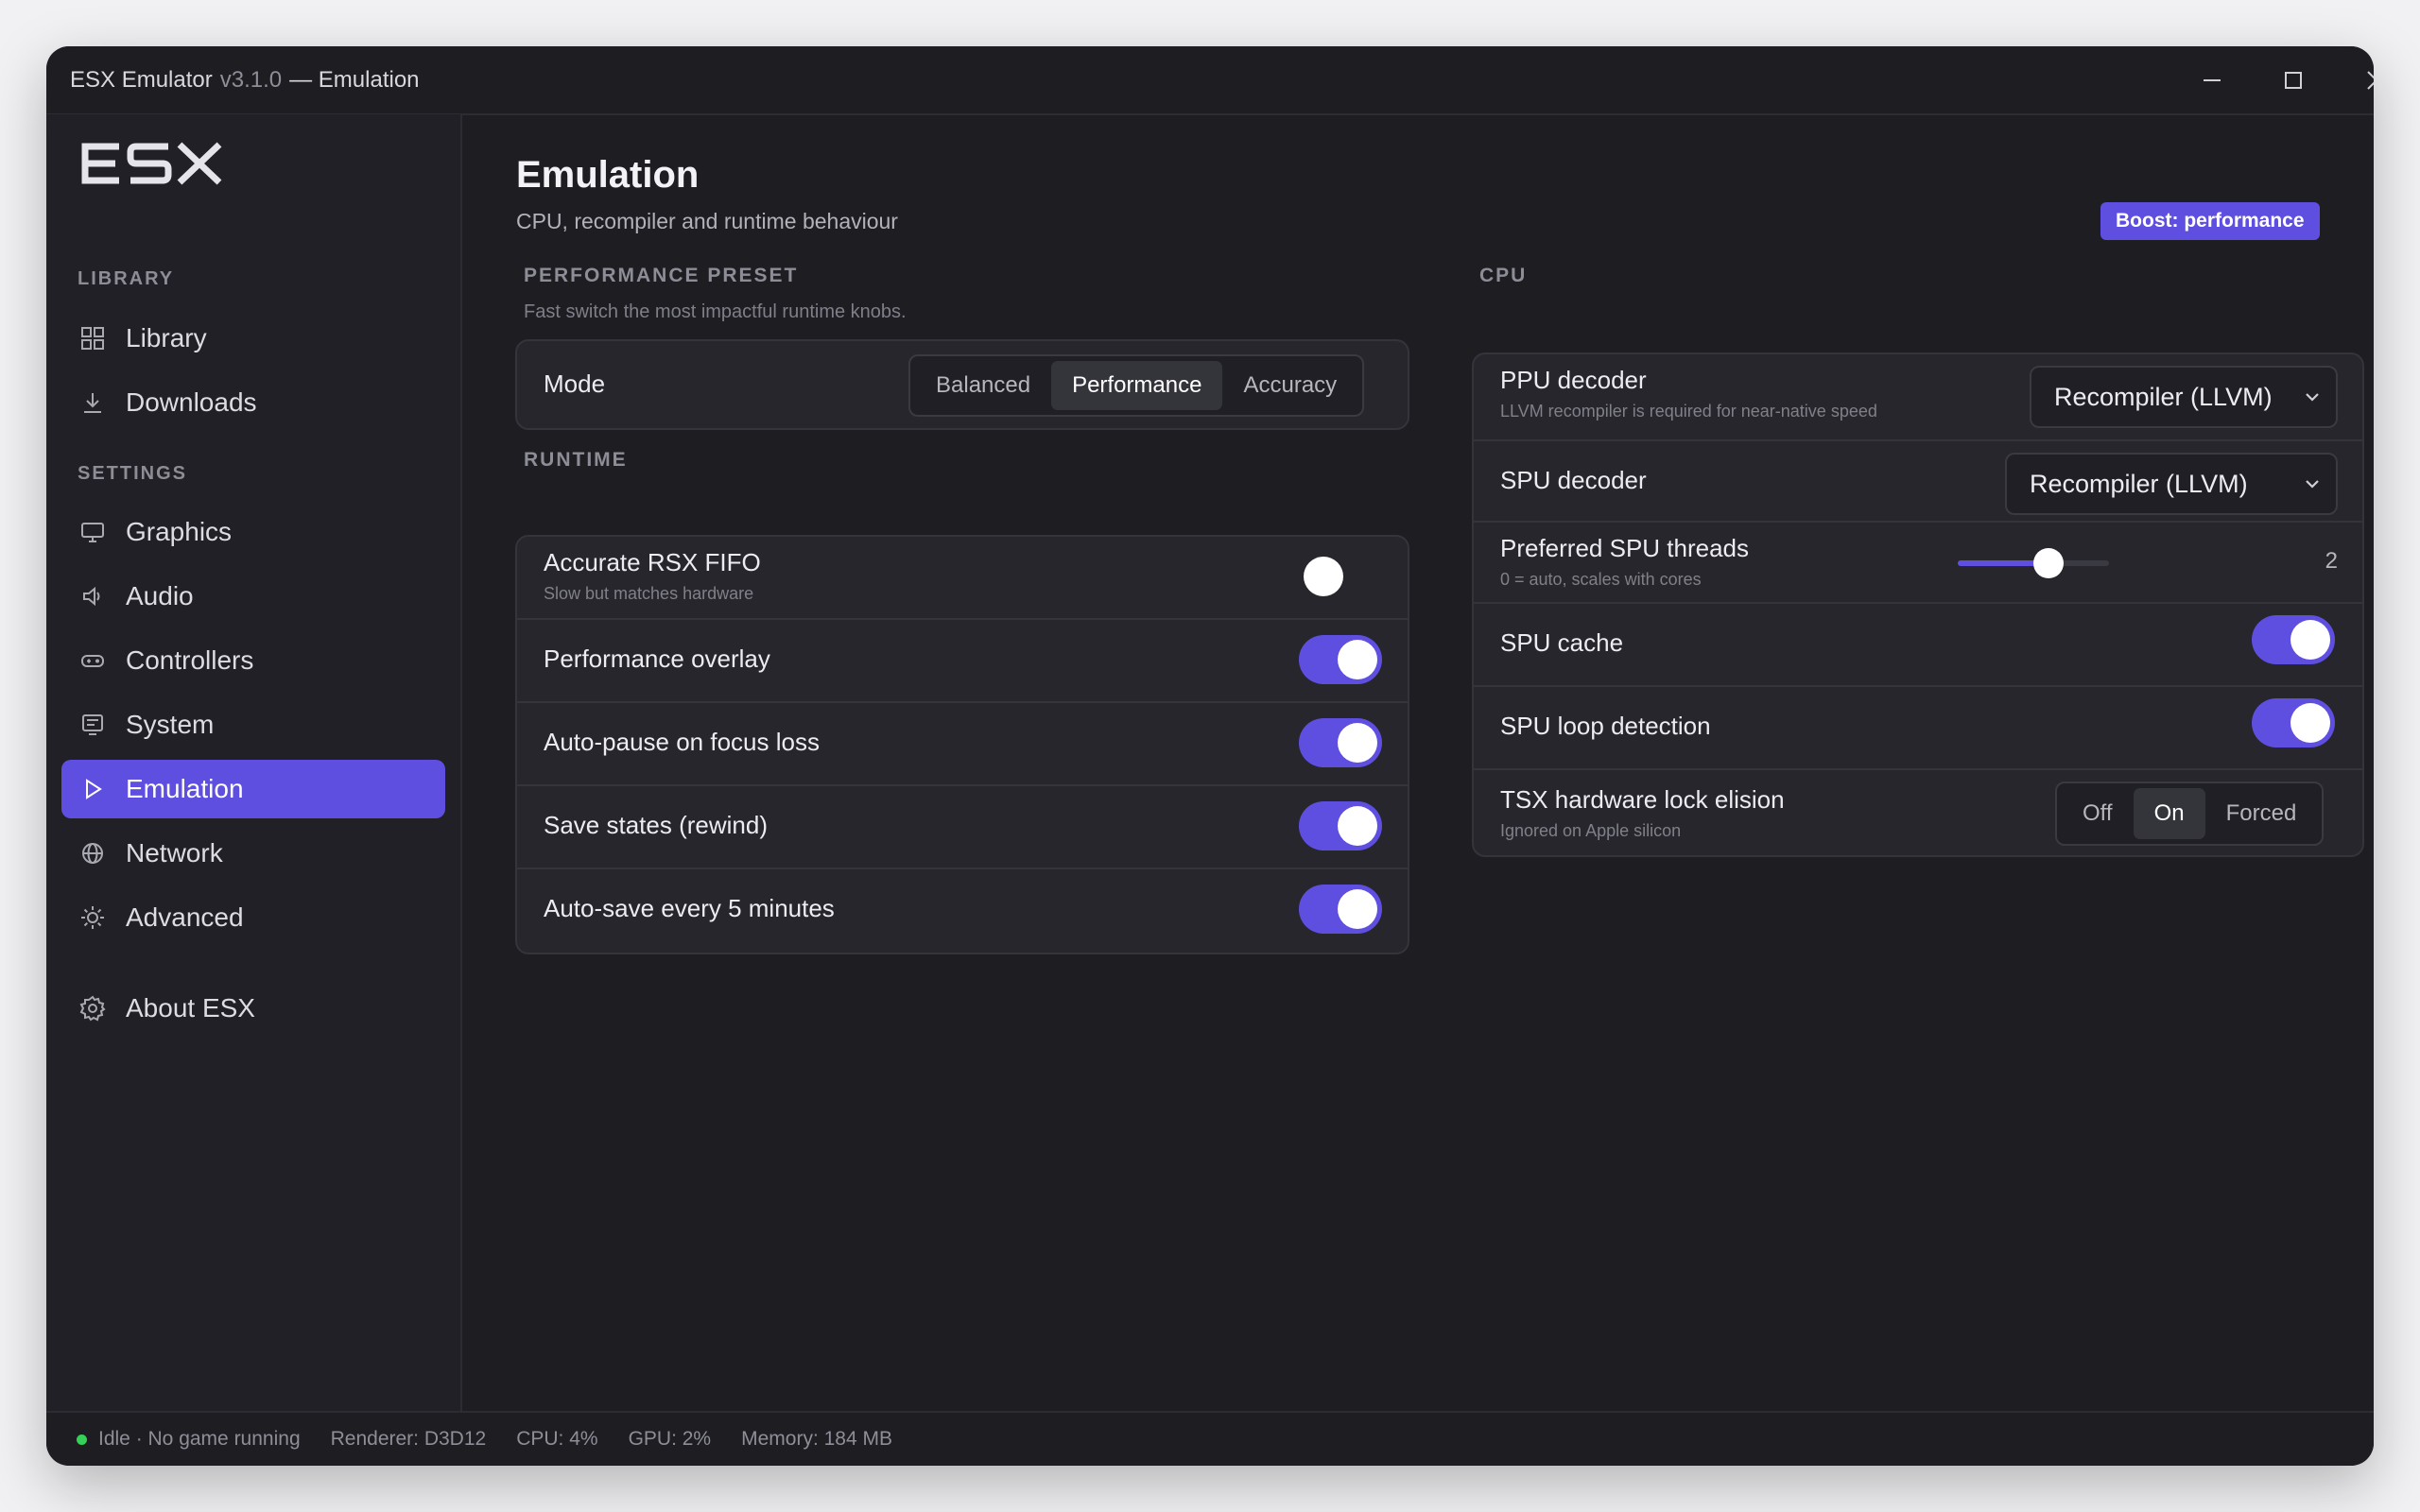  Describe the element at coordinates (92, 338) in the screenshot. I see `grid-icon` at that location.